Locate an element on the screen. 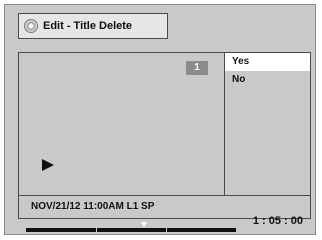 The height and width of the screenshot is (240, 322). title-bar: Edit - Title Delete is located at coordinates (93, 26).